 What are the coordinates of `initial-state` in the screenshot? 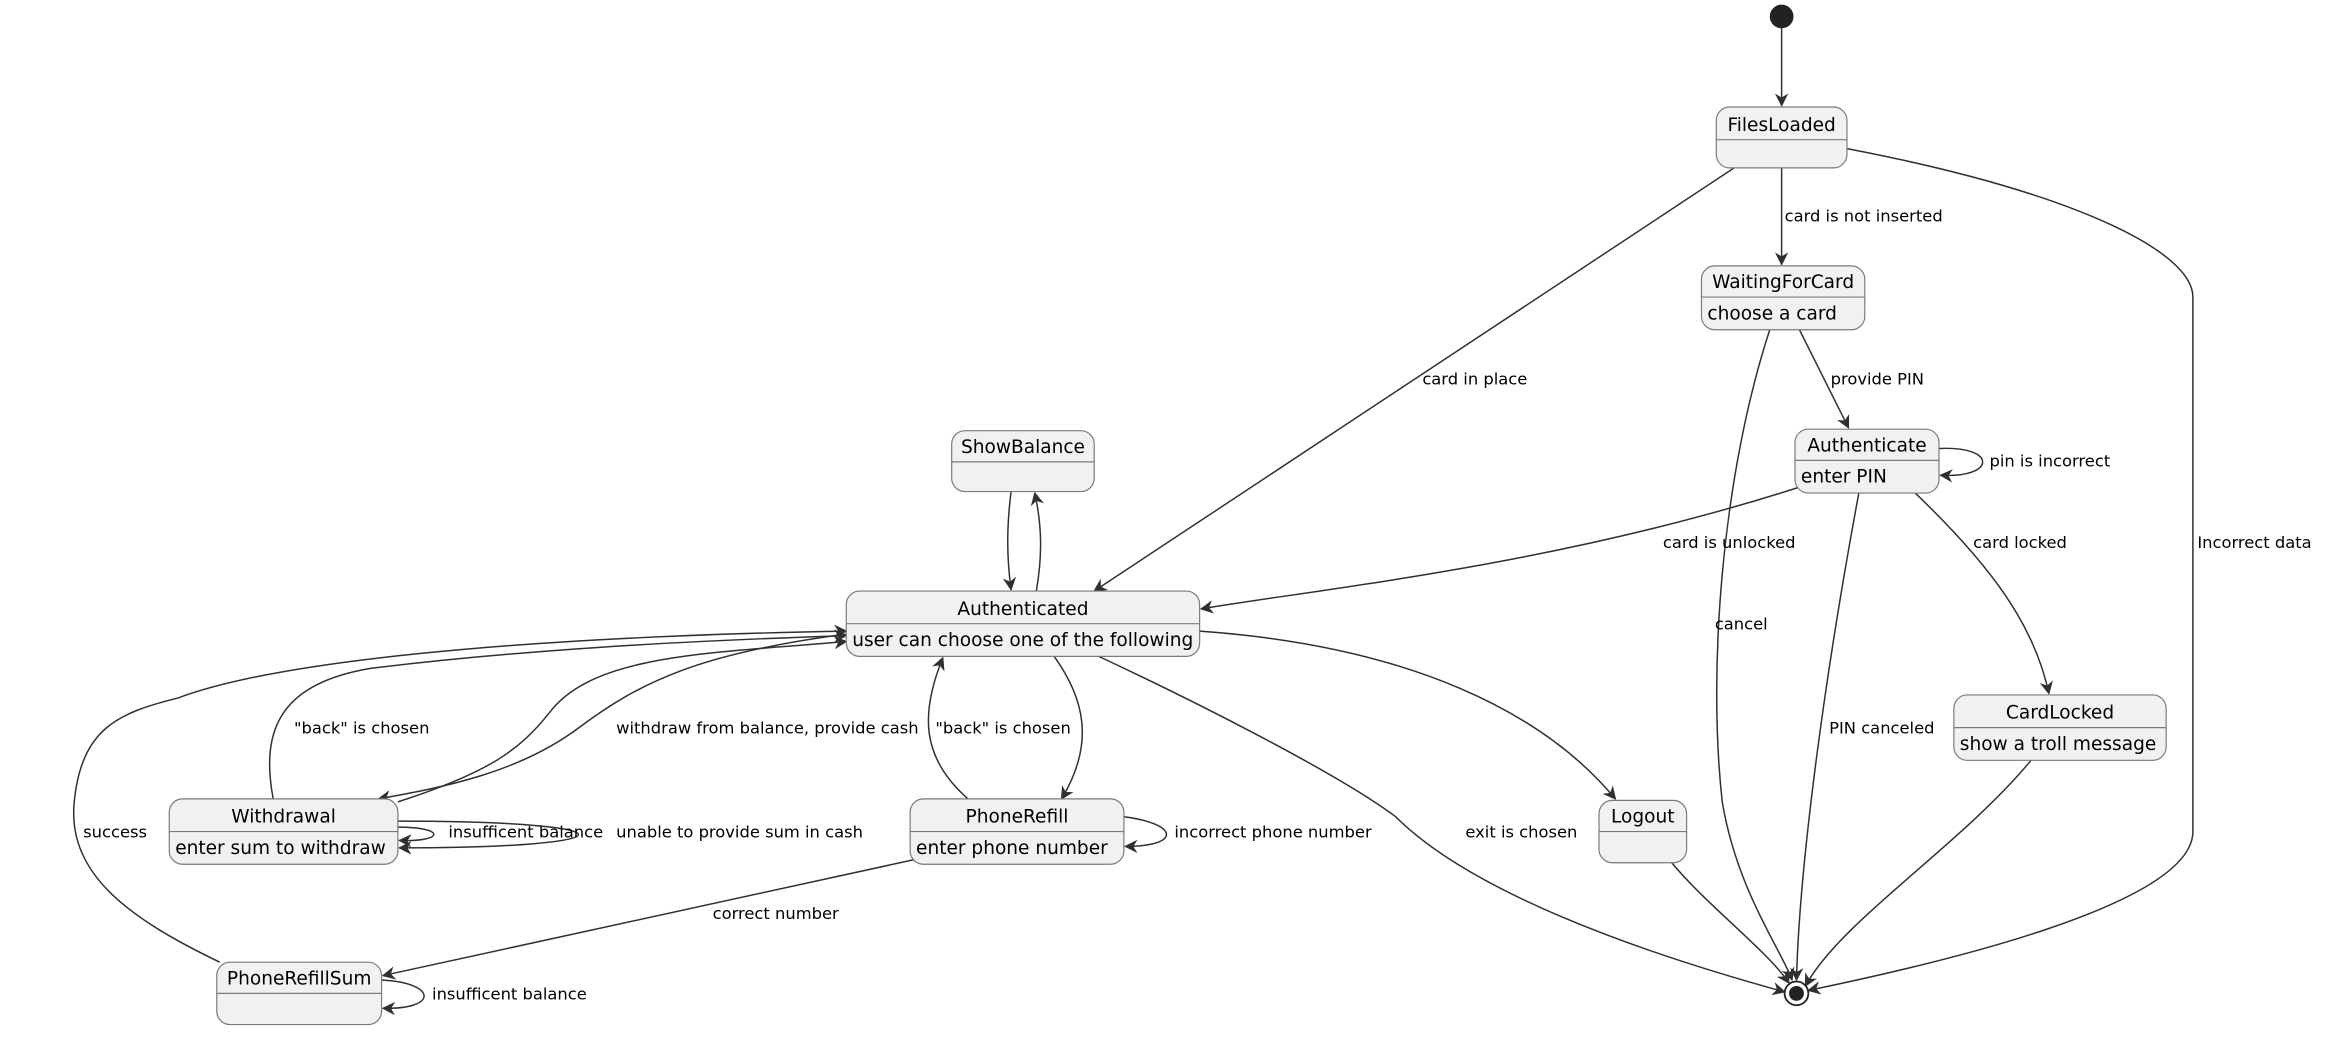 It's located at (1781, 16).